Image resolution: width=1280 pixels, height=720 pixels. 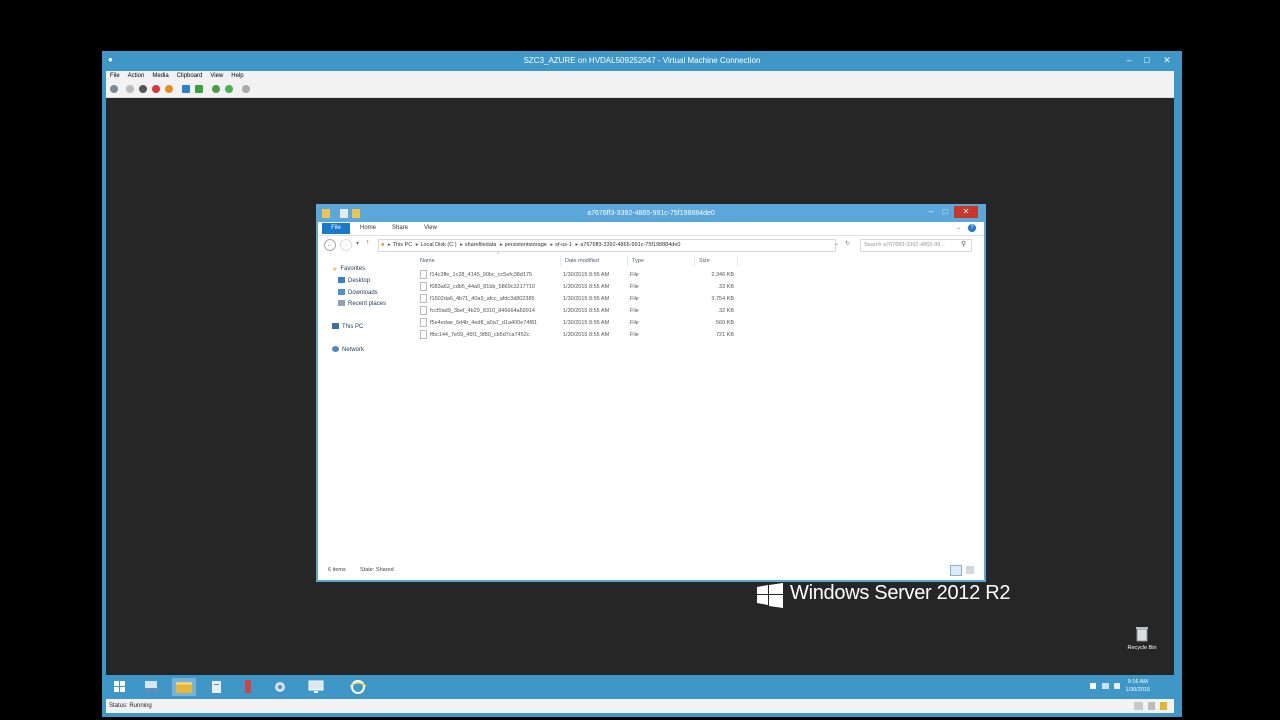 What do you see at coordinates (344, 213) in the screenshot?
I see `properties-icon` at bounding box center [344, 213].